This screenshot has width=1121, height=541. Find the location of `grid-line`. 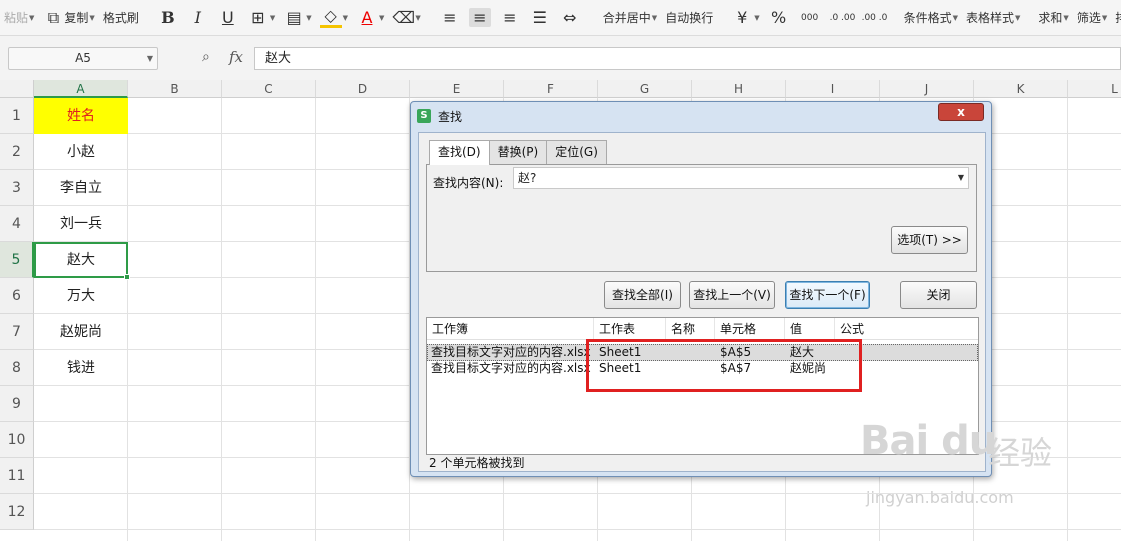

grid-line is located at coordinates (315, 319).